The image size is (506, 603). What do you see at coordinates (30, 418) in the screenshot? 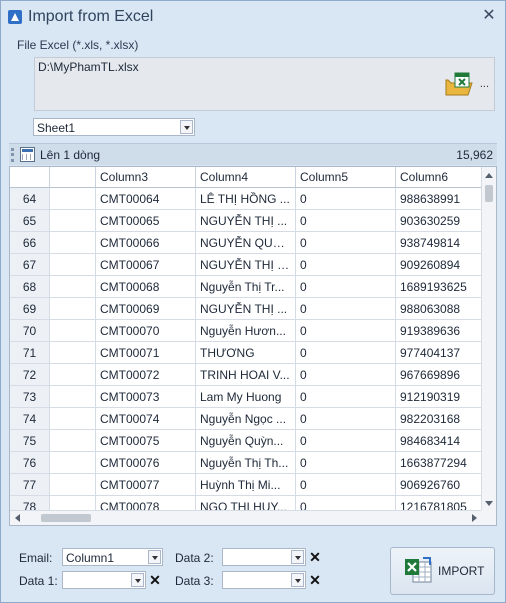
I see `row-number-cell: 74` at bounding box center [30, 418].